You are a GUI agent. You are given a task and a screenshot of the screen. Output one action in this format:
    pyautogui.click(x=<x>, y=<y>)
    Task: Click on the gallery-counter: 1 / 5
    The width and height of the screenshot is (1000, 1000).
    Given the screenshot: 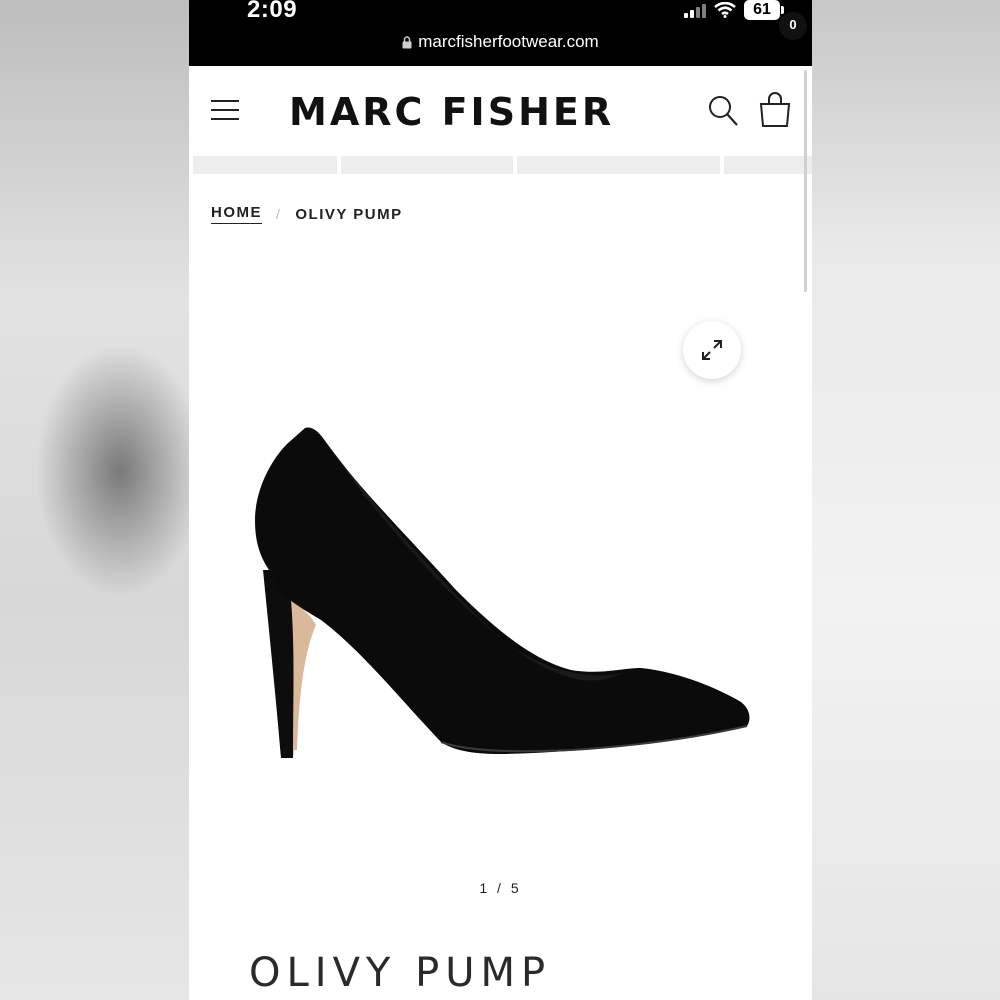 What is the action you would take?
    pyautogui.click(x=500, y=888)
    